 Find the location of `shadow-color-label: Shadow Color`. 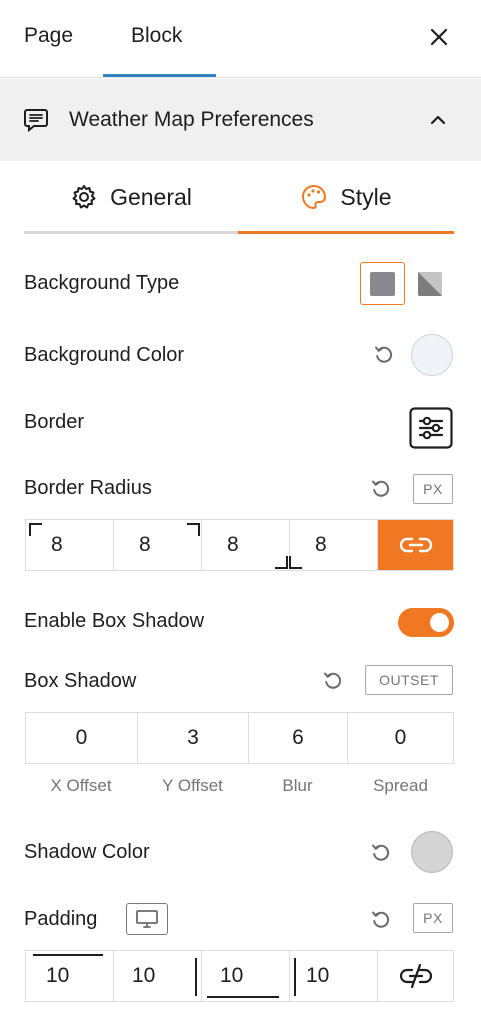

shadow-color-label: Shadow Color is located at coordinates (87, 852).